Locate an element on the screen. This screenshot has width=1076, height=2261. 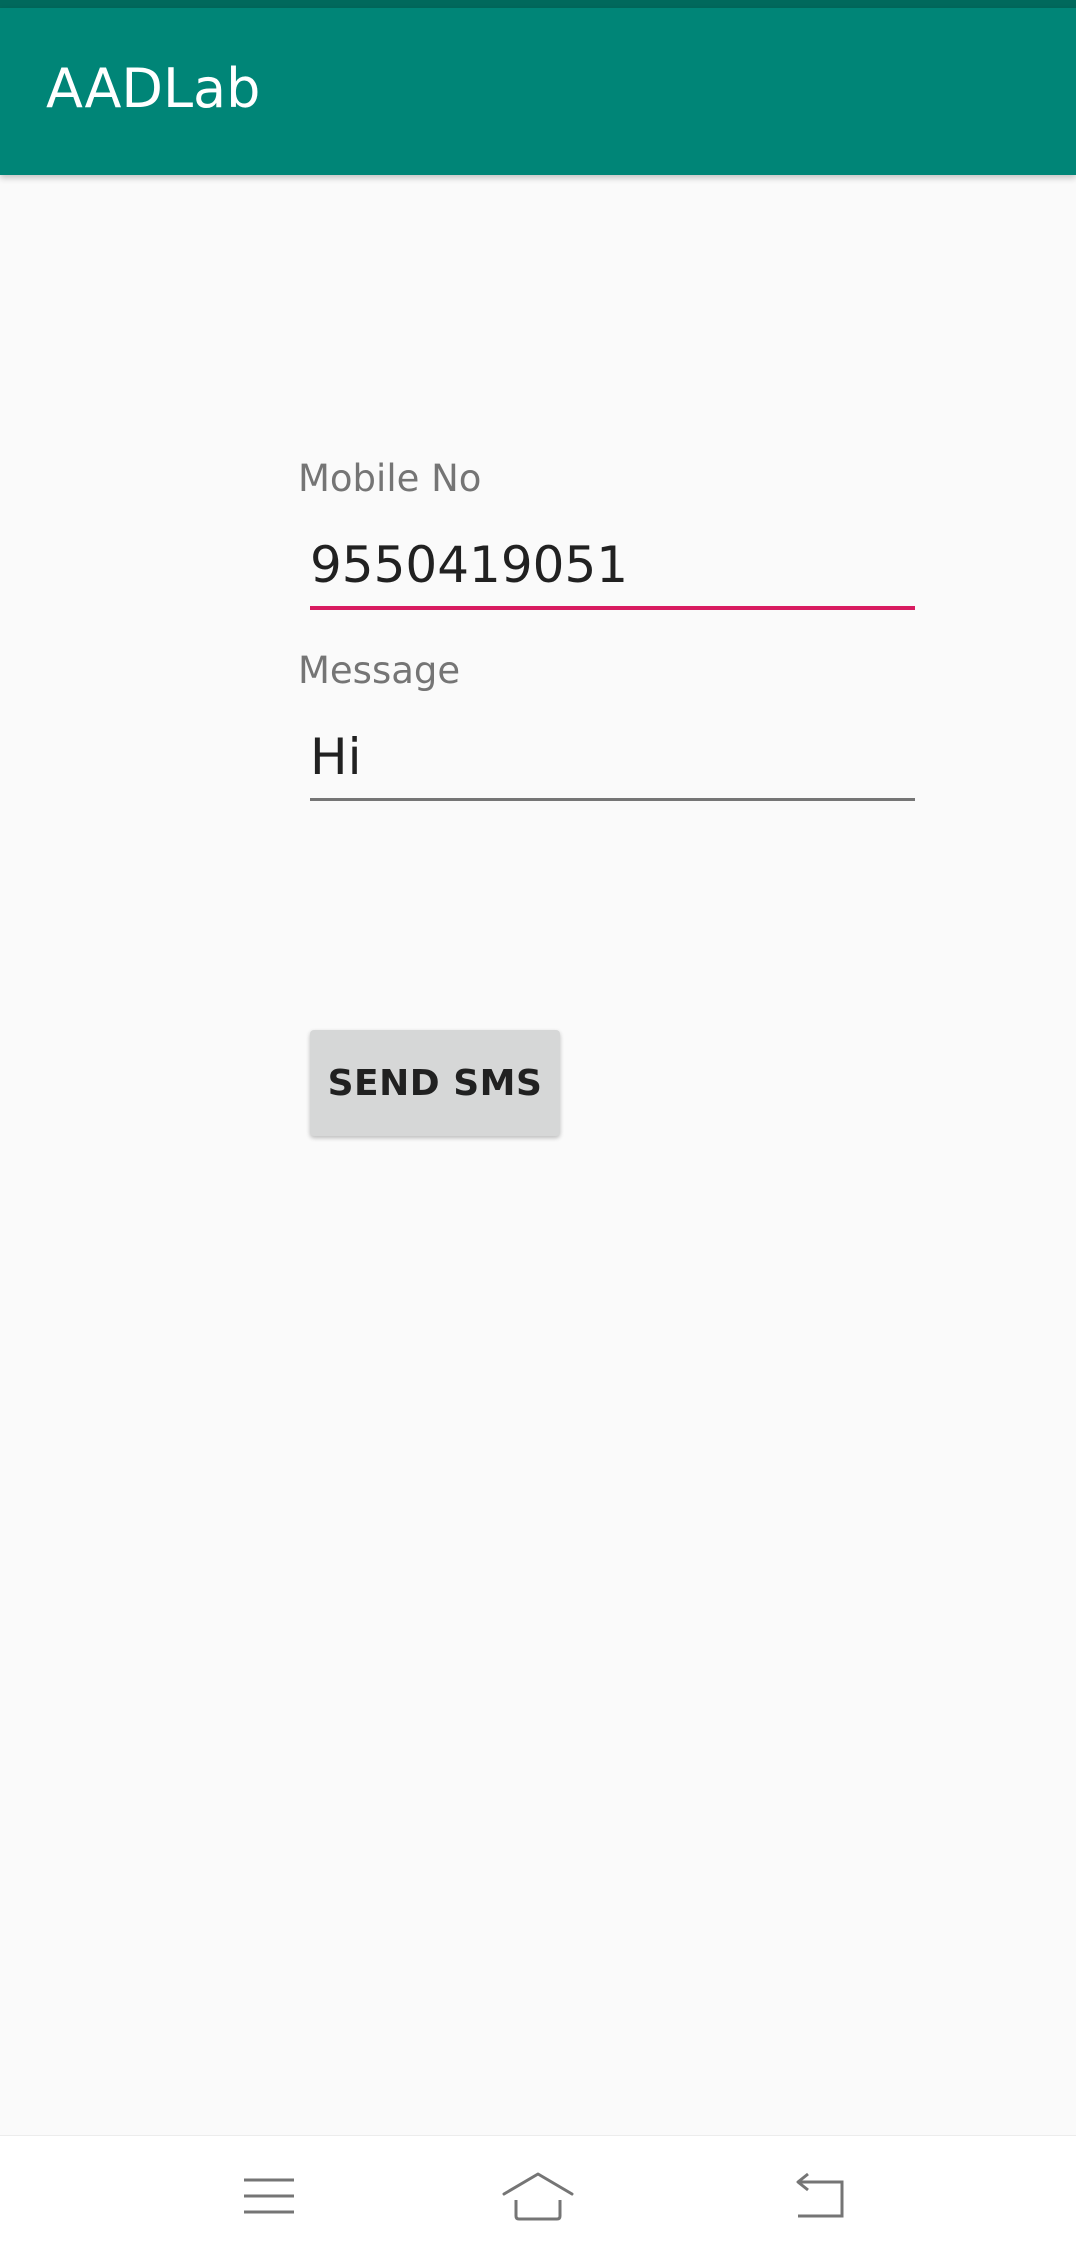
app-bar: AADLab is located at coordinates (538, 91).